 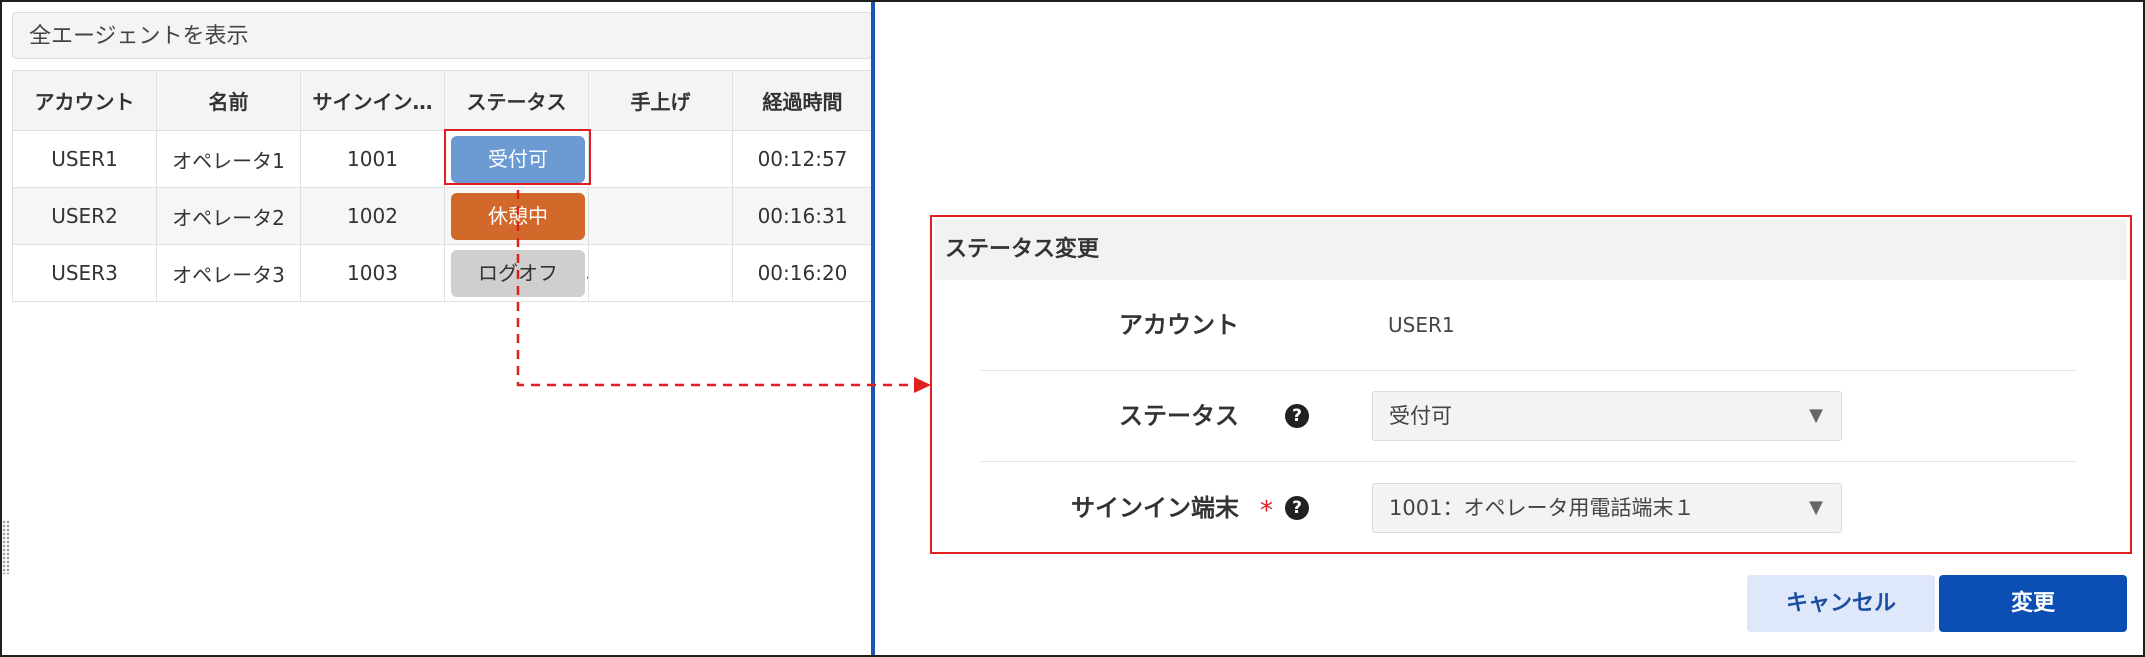 I want to click on cell-status: ログオフ, so click(x=516, y=273).